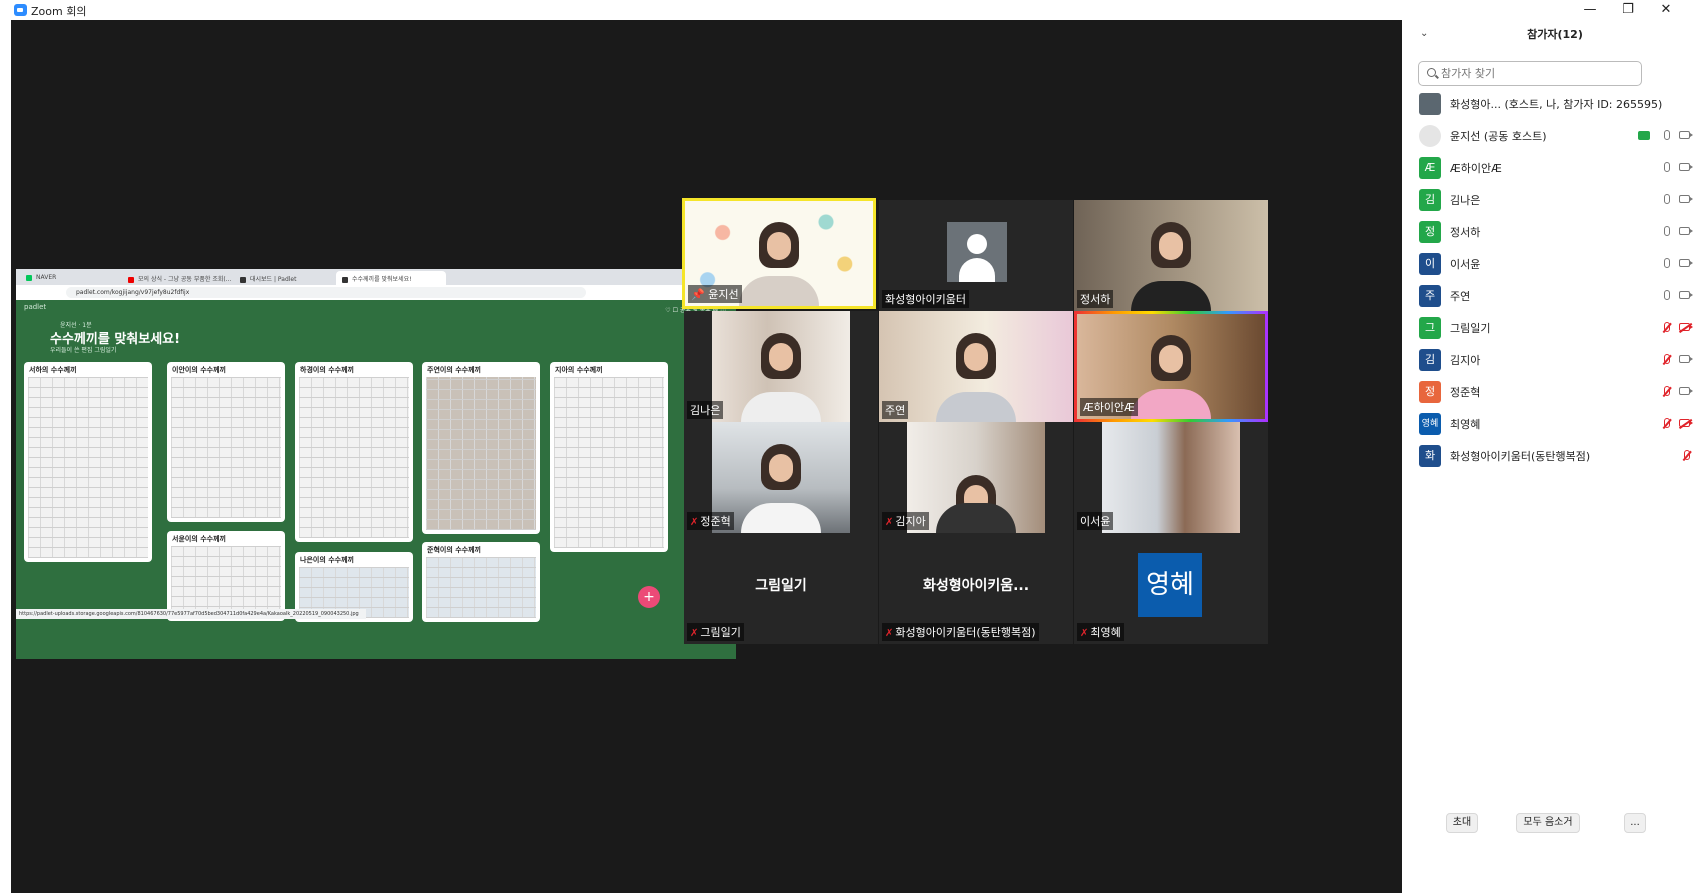 The height and width of the screenshot is (893, 1708). I want to click on video-tile: 📌 윤지선, so click(779, 253).